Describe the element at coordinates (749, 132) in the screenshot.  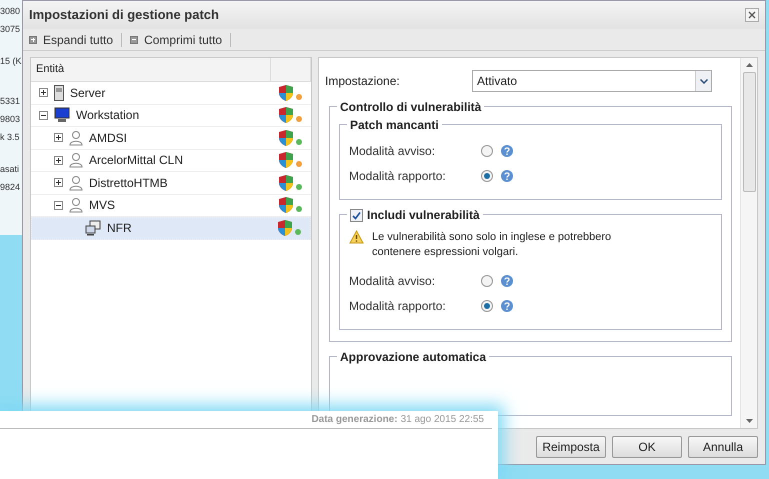
I see `scrollbar-thumb` at that location.